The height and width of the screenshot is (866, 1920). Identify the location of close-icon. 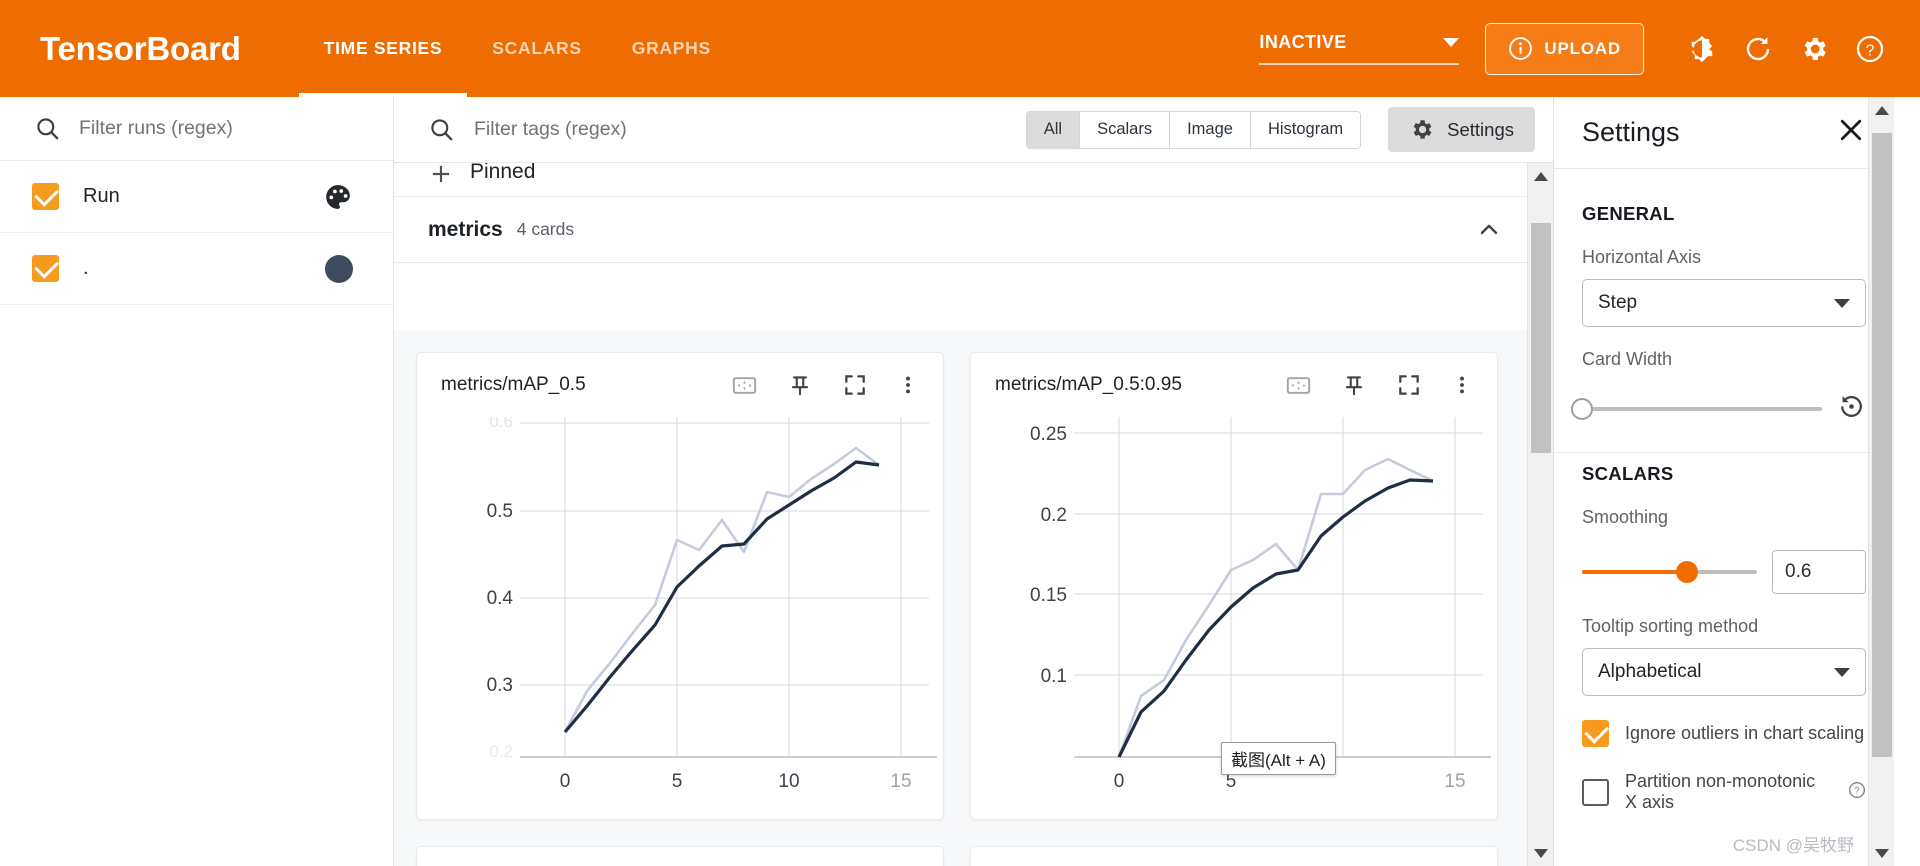
(1851, 132).